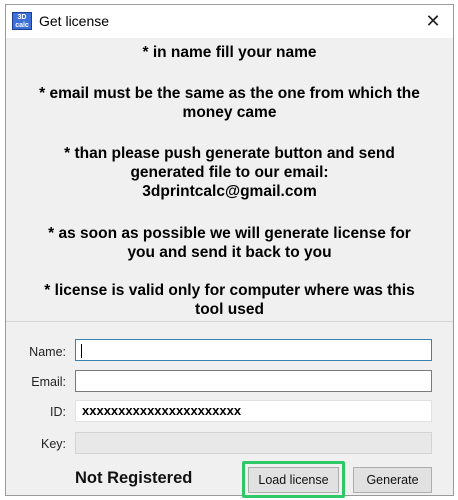 The width and height of the screenshot is (458, 500). I want to click on title-bar: 3D calc Get license ✕, so click(229, 21).